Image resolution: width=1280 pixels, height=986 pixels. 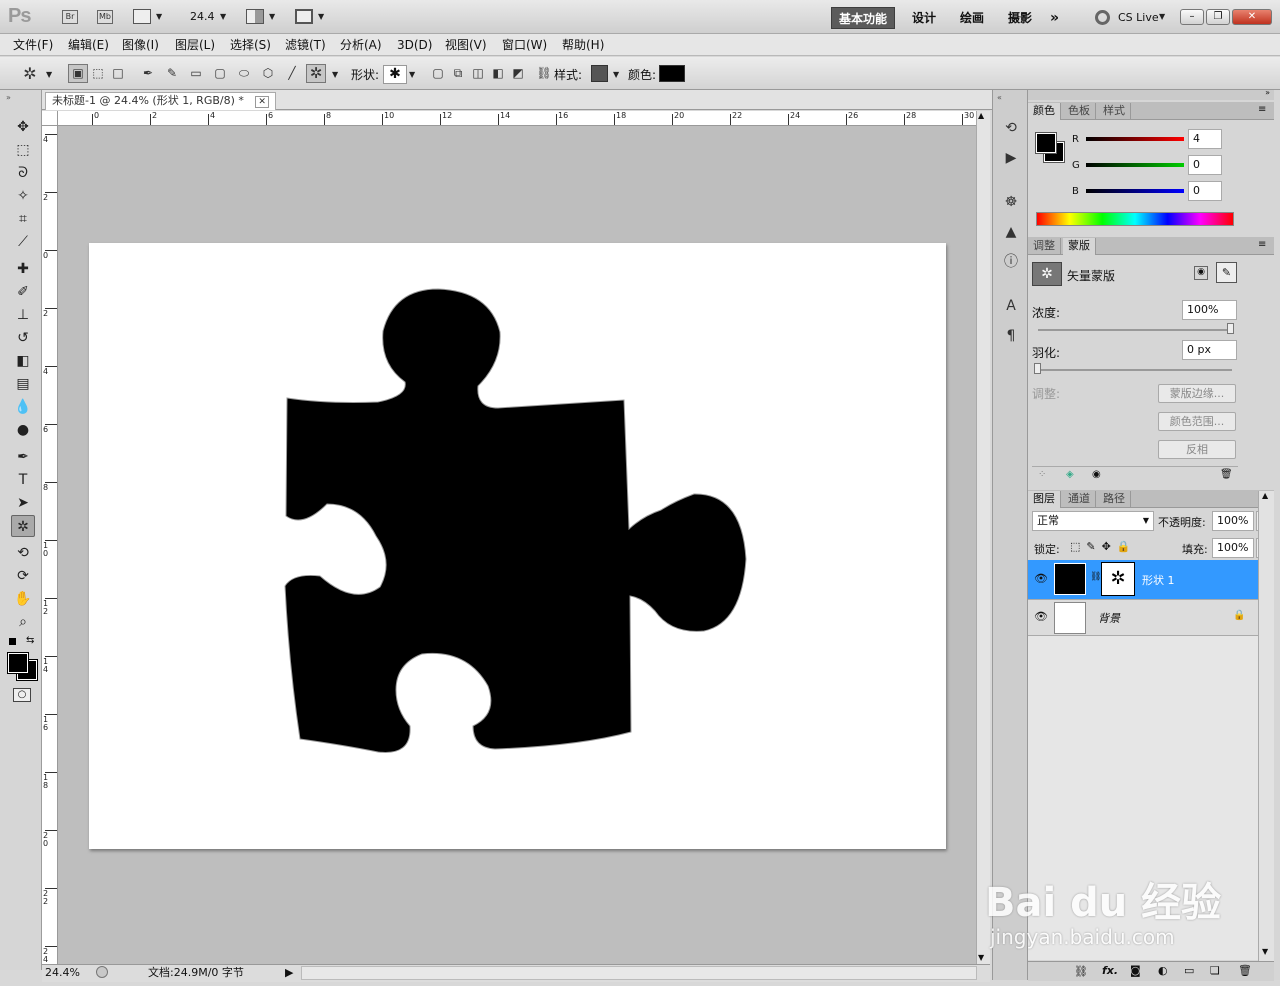 I want to click on feather-slider-thumb, so click(x=1037, y=368).